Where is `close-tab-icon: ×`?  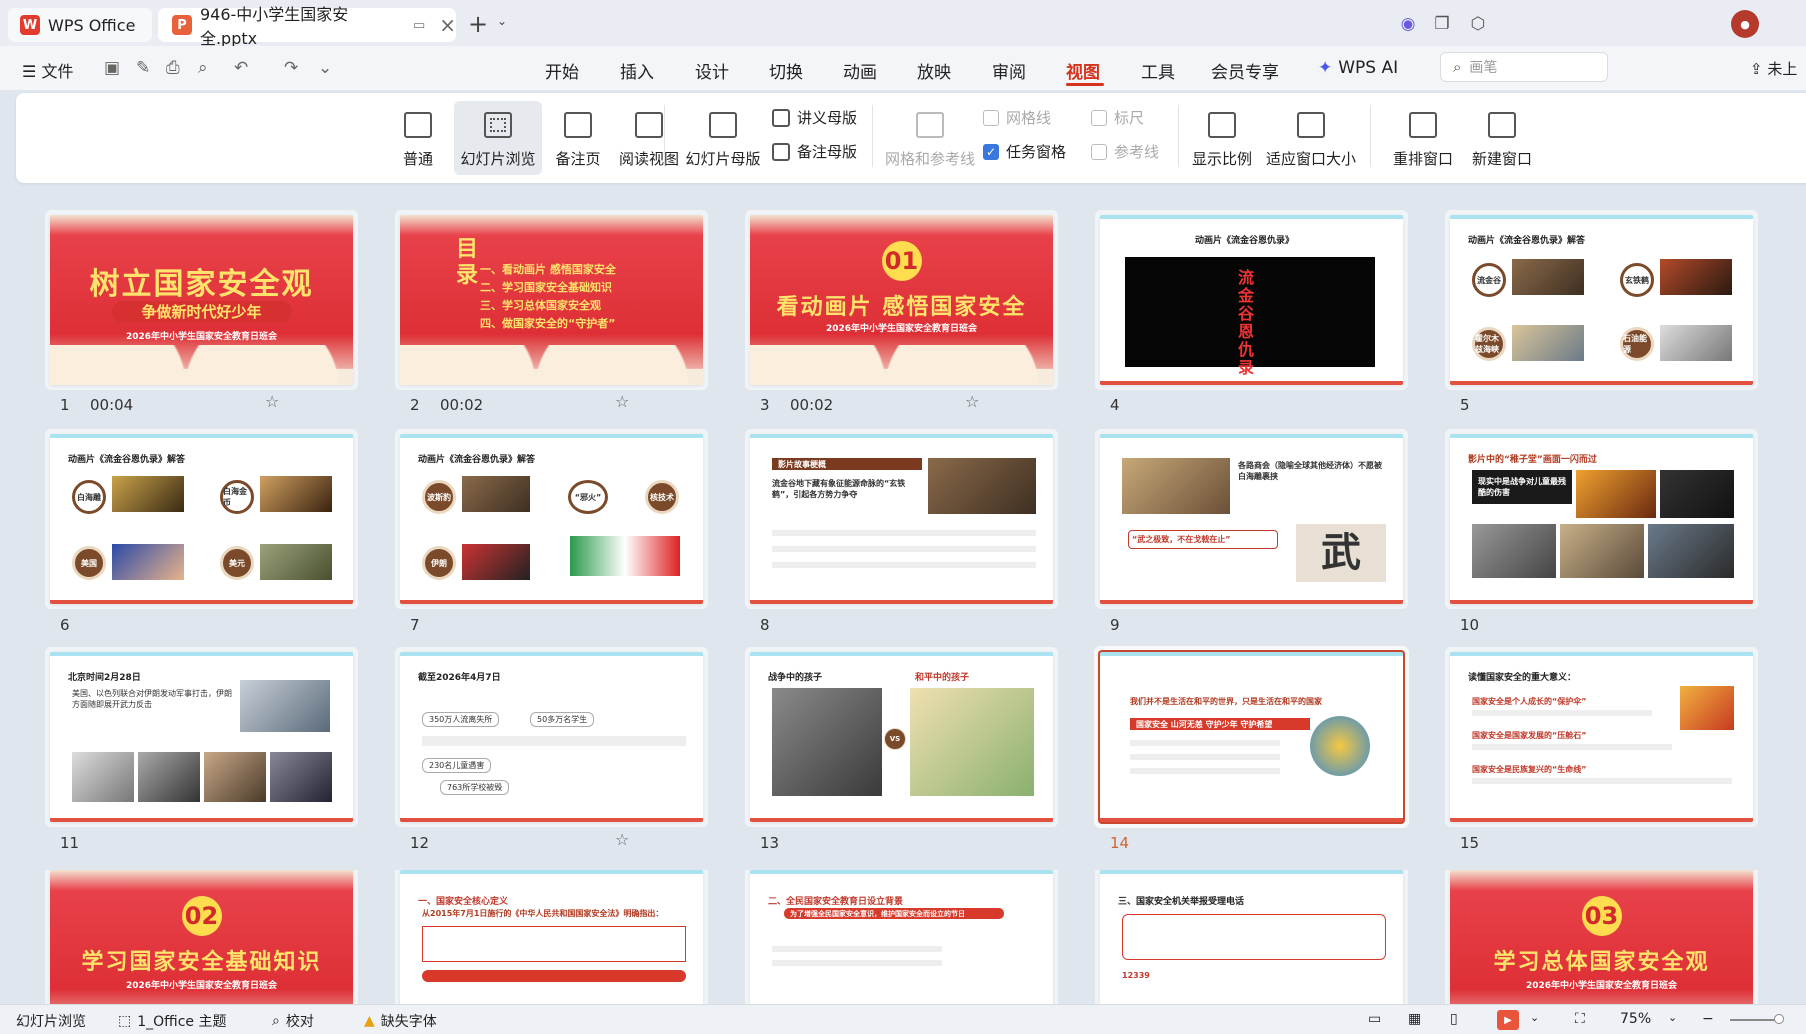 close-tab-icon: × is located at coordinates (447, 25).